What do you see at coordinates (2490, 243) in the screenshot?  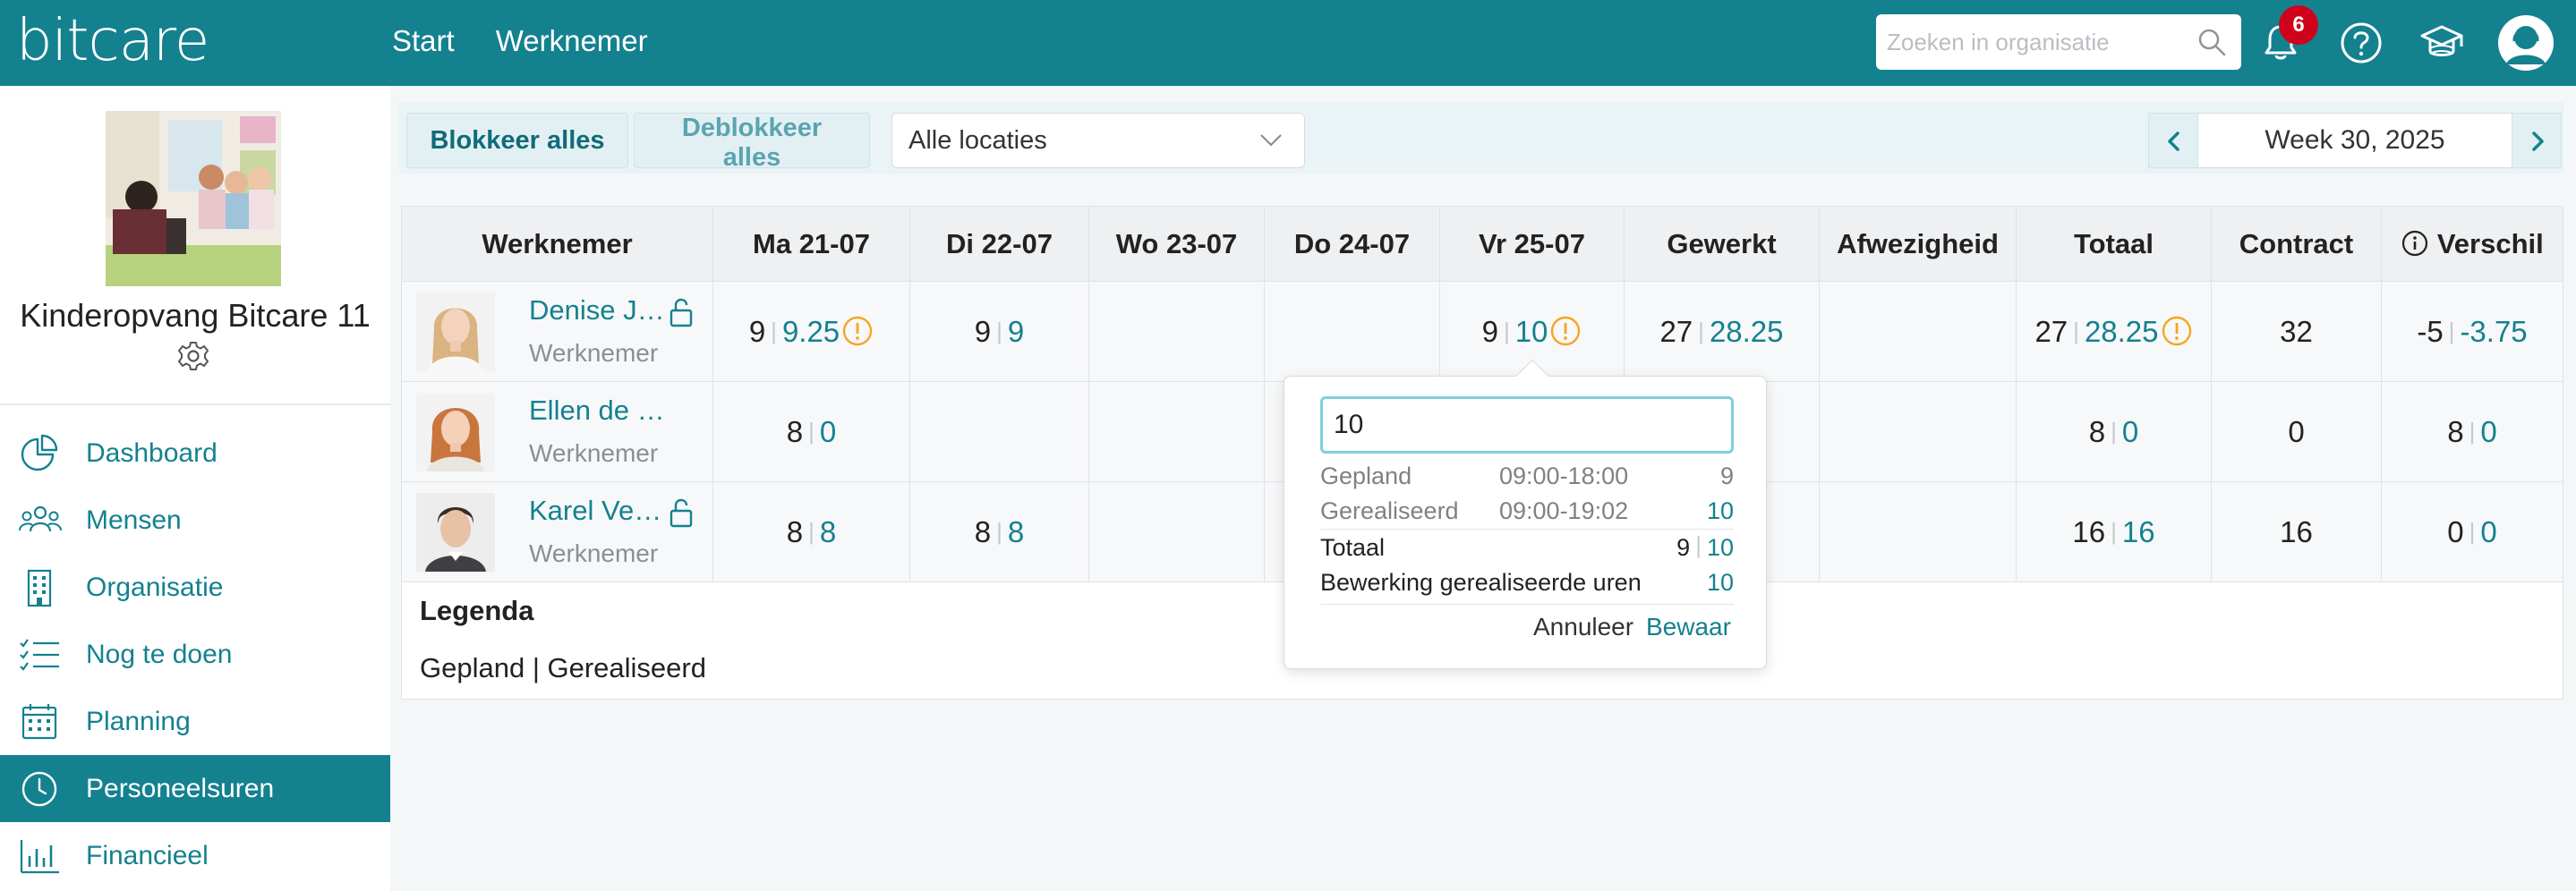 I see `header-verschil-label: Verschil` at bounding box center [2490, 243].